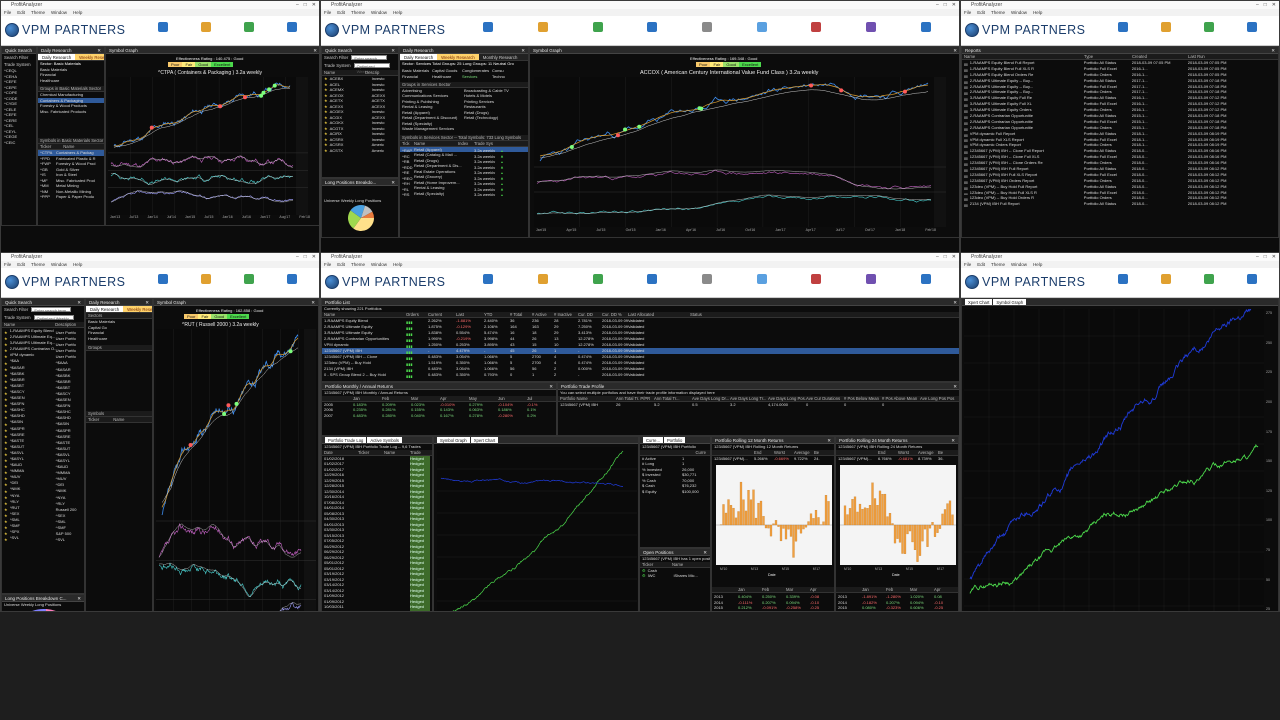  I want to click on sector-item: Techno, so click(507, 77).